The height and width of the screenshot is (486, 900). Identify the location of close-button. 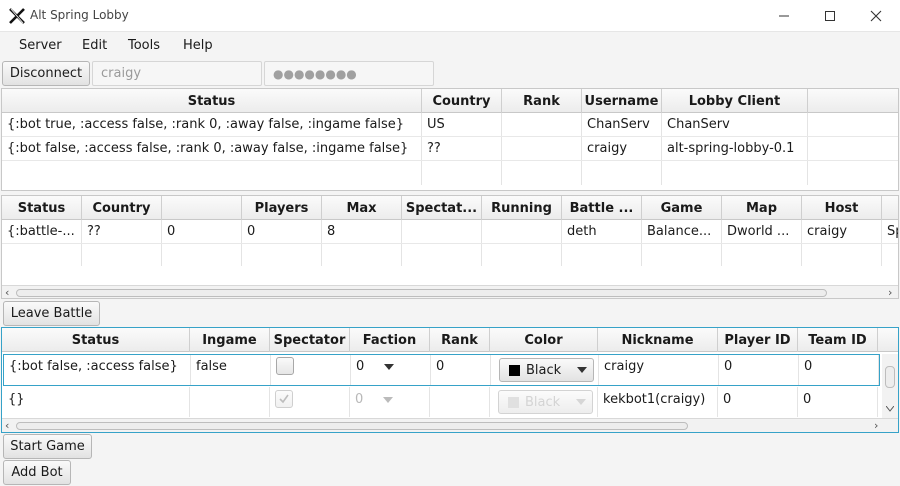
(876, 16).